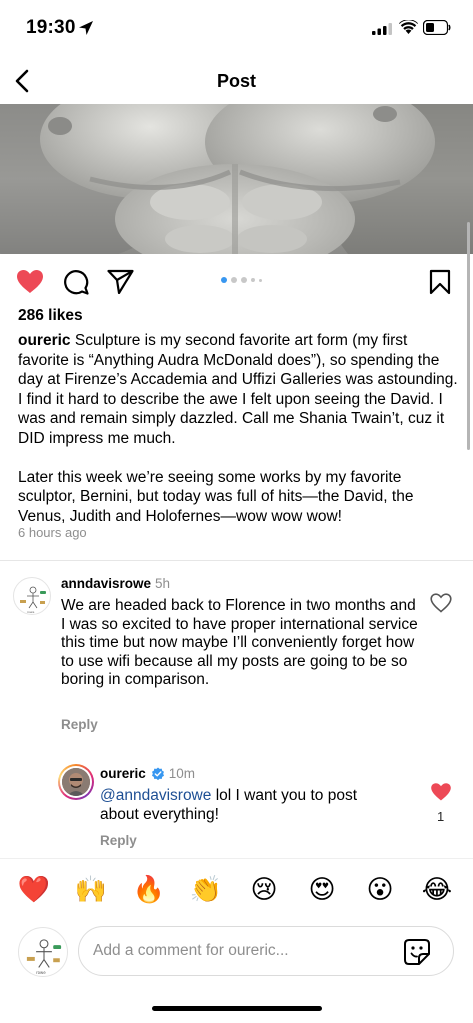 This screenshot has height=1023, width=473. I want to click on comment-input, so click(243, 951).